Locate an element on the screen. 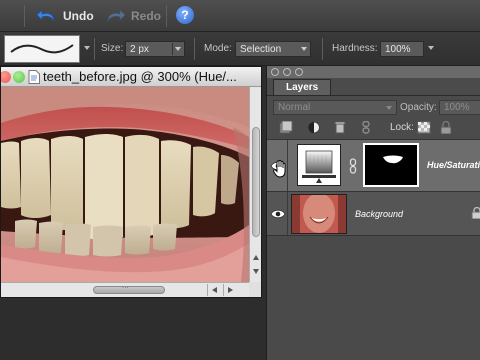  scroll-down-icon is located at coordinates (256, 271).